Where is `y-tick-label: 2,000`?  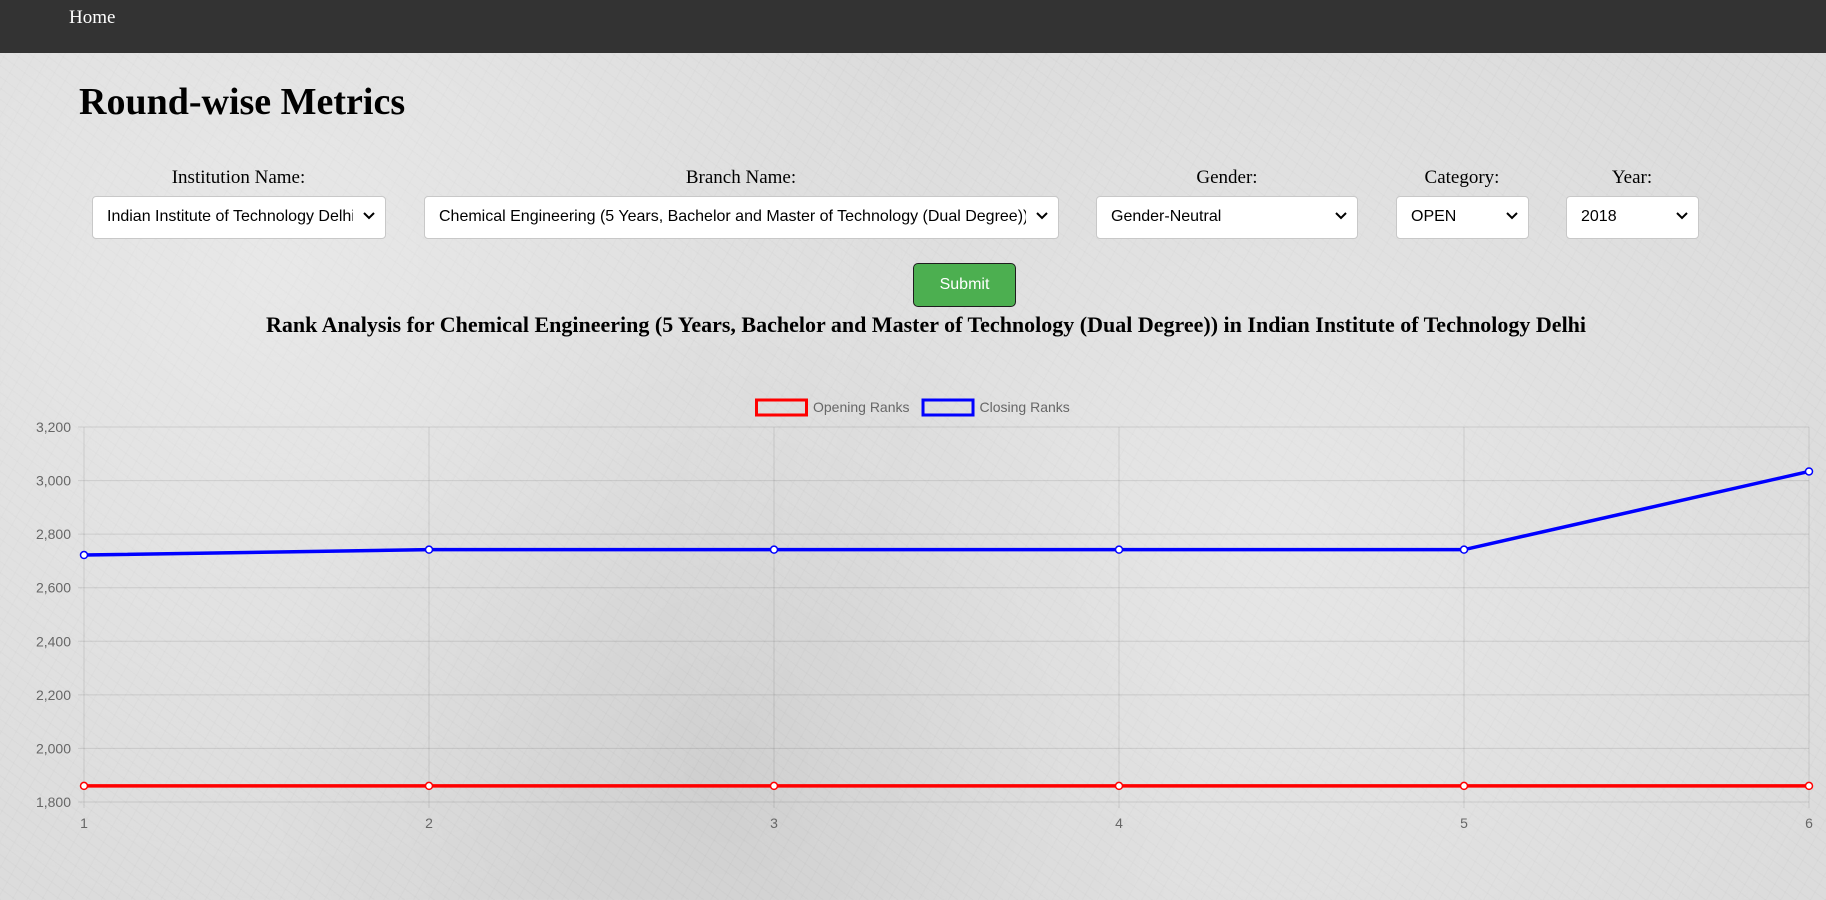
y-tick-label: 2,000 is located at coordinates (53, 748).